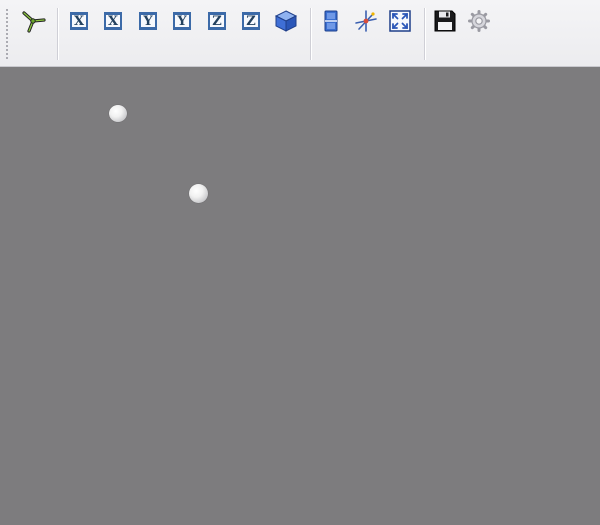 The image size is (600, 525). I want to click on save-floppy-icon, so click(445, 21).